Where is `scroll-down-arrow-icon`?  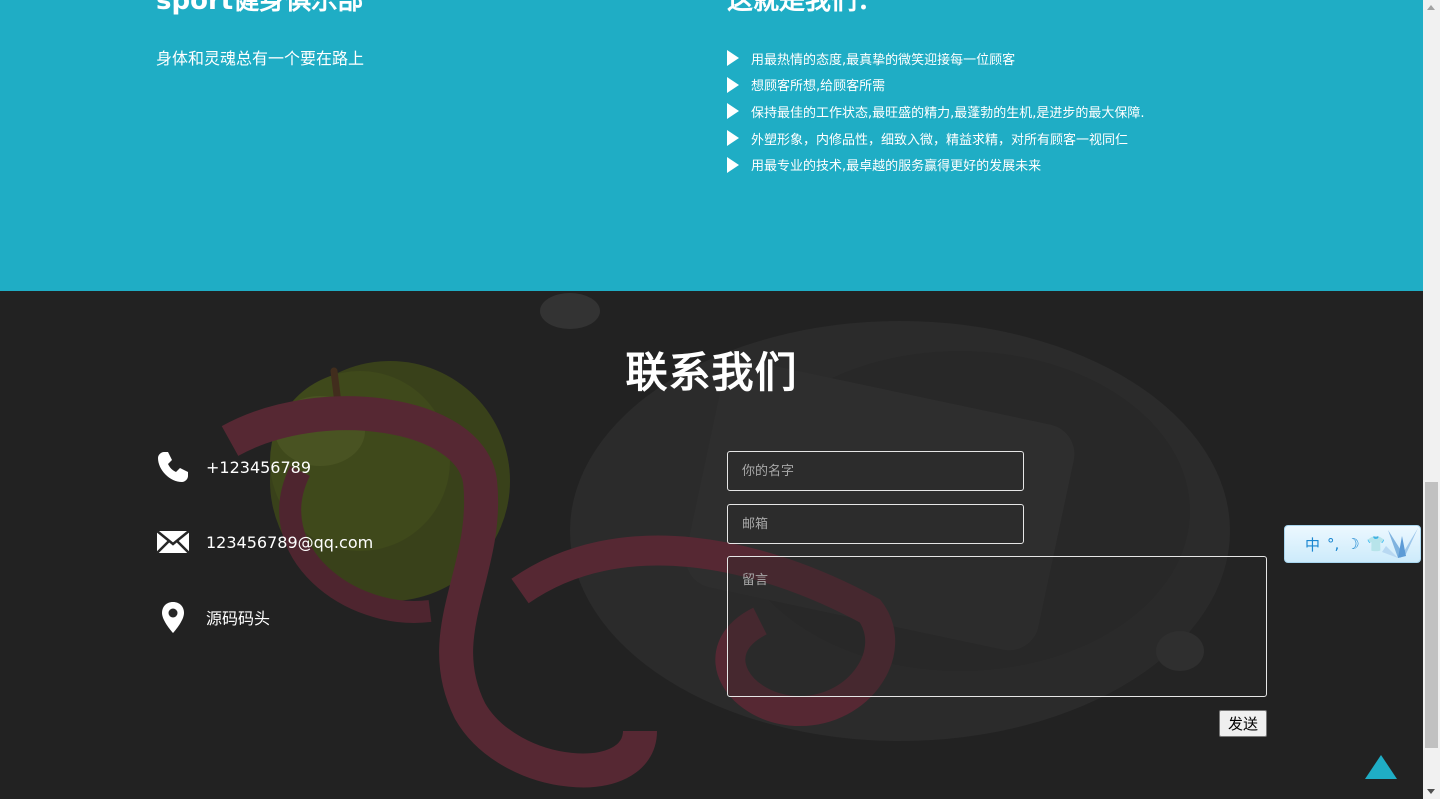 scroll-down-arrow-icon is located at coordinates (1431, 791).